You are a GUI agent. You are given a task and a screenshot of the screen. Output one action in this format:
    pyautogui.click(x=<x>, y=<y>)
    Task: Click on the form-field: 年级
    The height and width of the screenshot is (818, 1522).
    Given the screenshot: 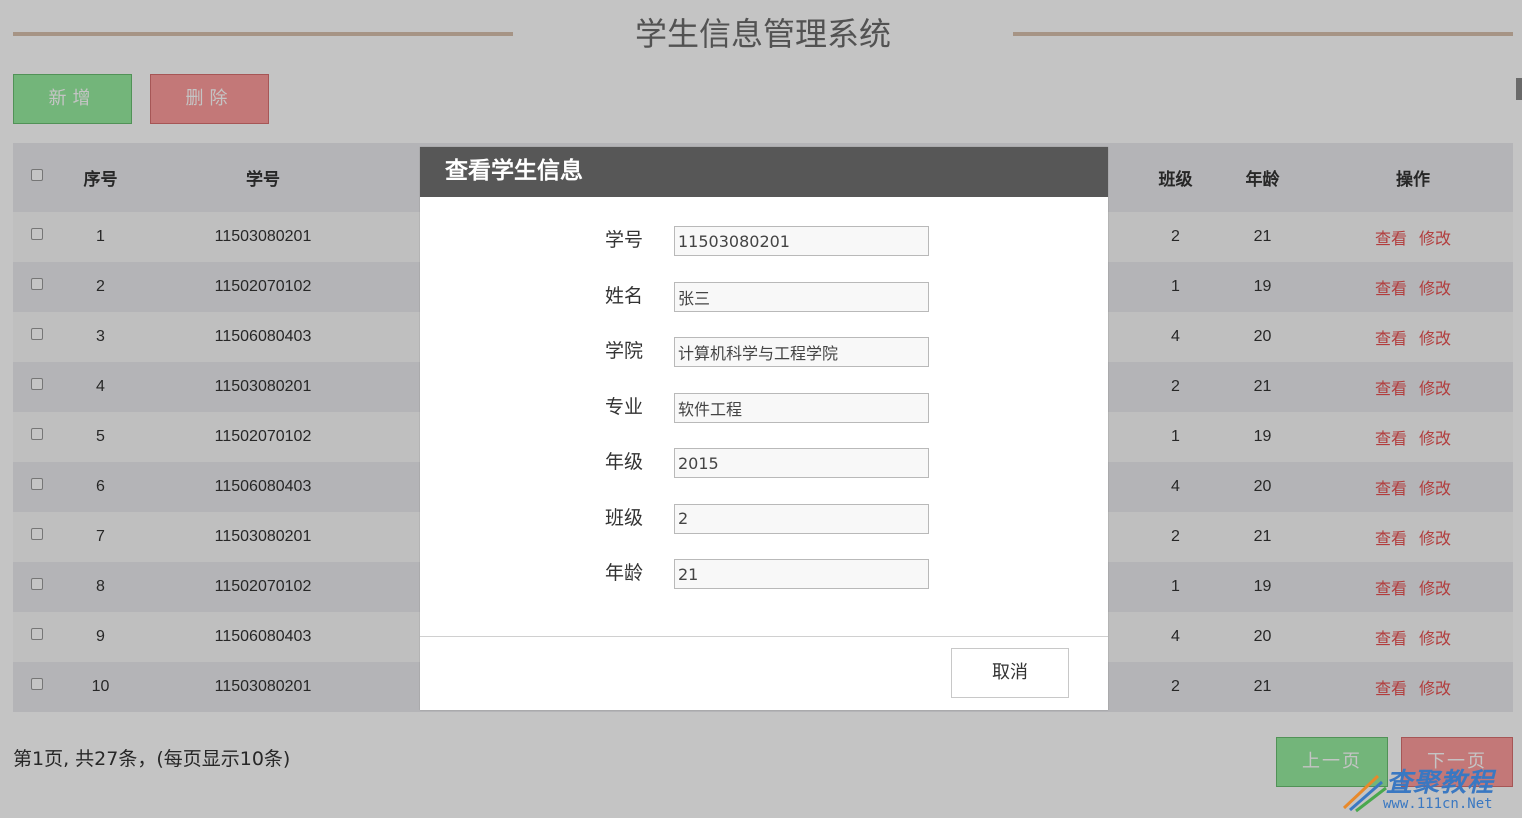 What is the action you would take?
    pyautogui.click(x=764, y=464)
    